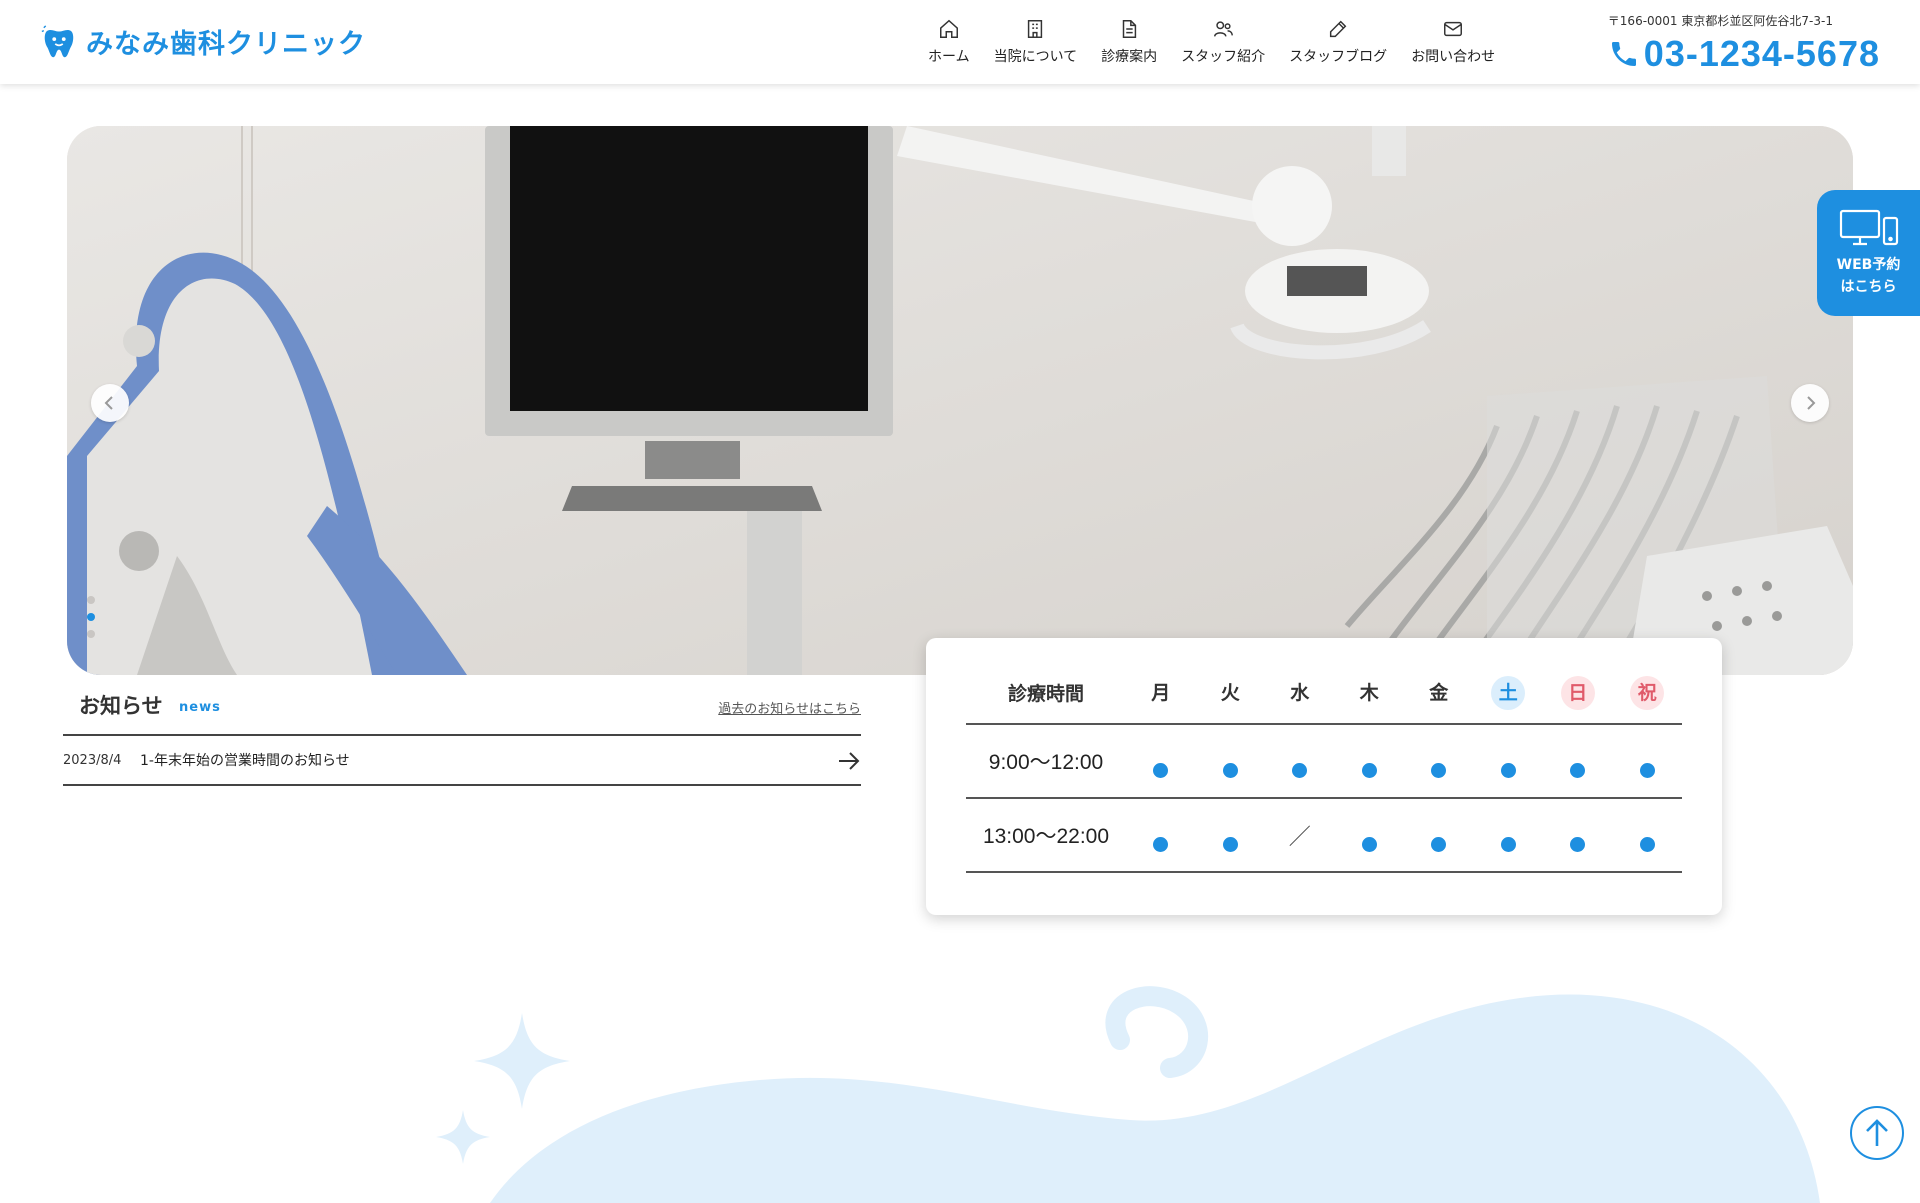  I want to click on mail-icon, so click(1453, 29).